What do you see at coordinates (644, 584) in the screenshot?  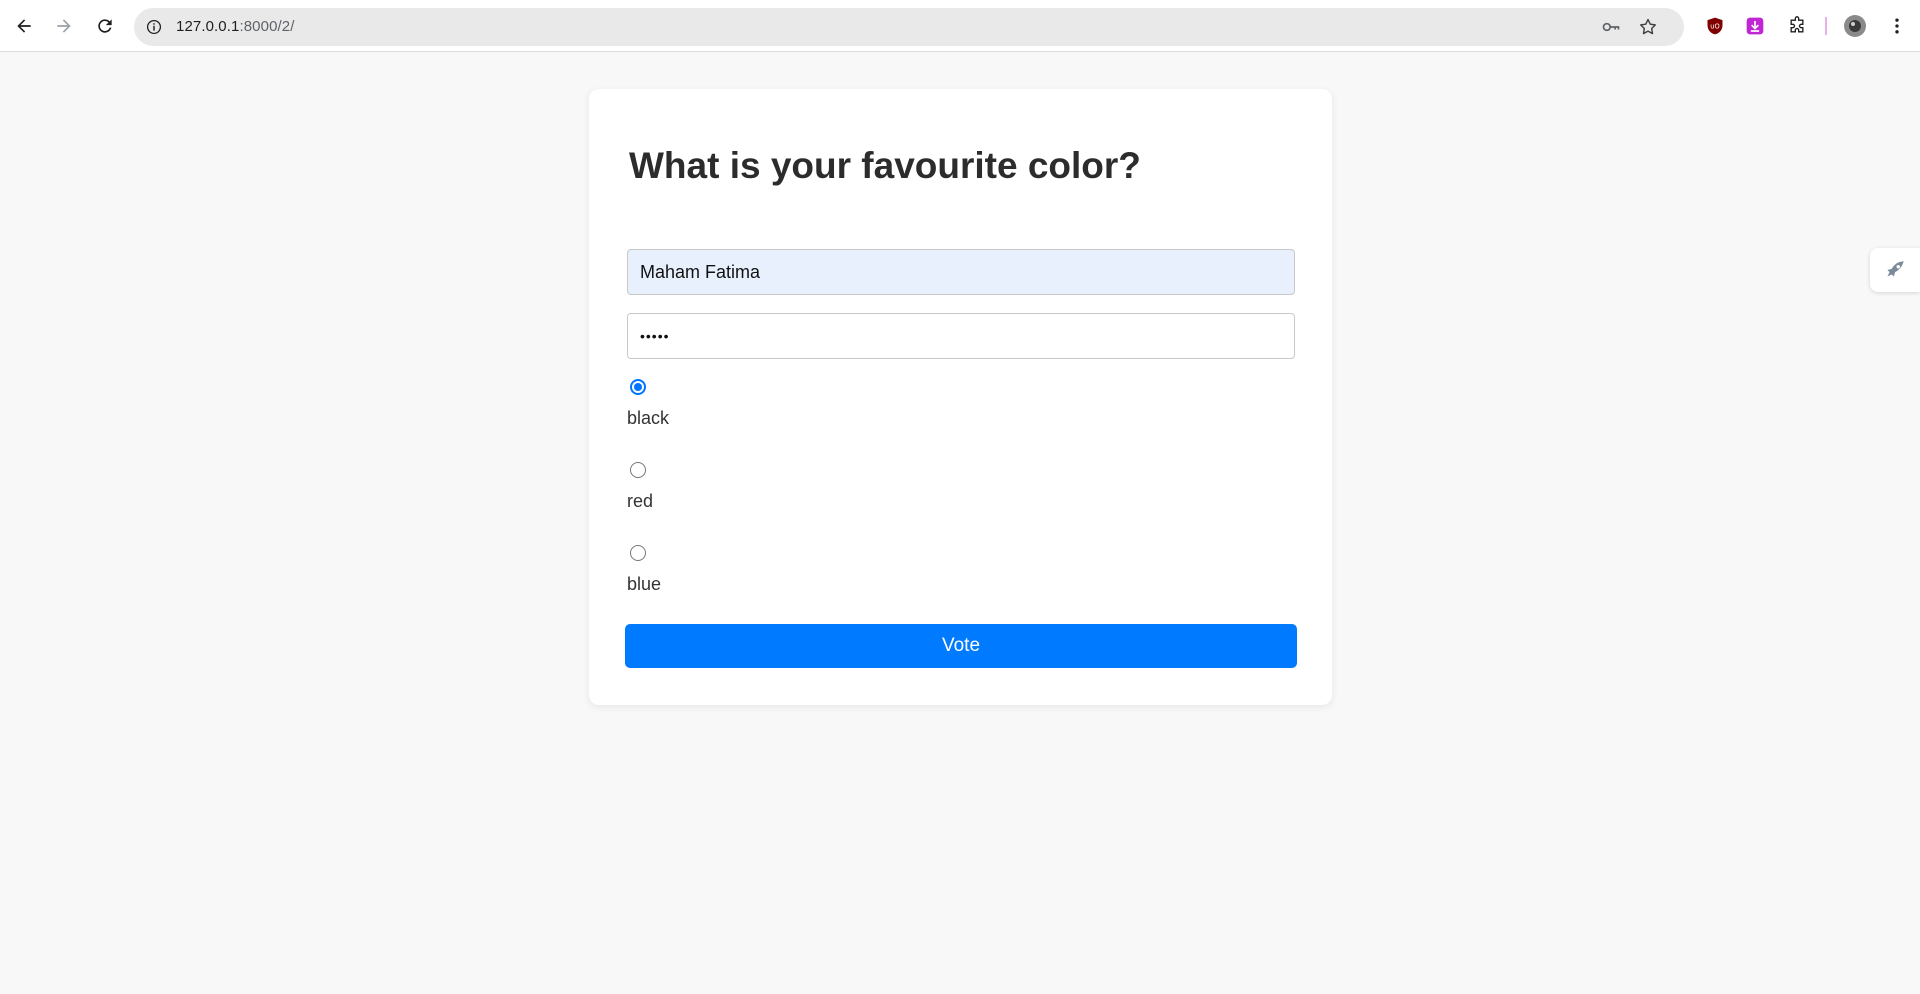 I see `radio-label-blue: blue` at bounding box center [644, 584].